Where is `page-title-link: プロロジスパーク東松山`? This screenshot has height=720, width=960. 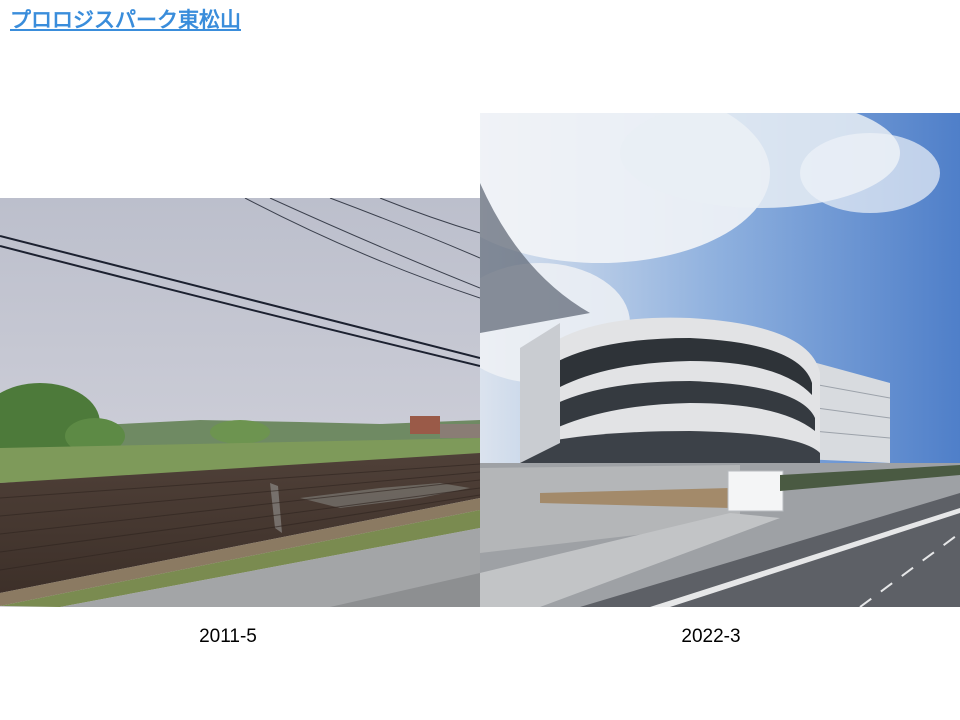 page-title-link: プロロジスパーク東松山 is located at coordinates (125, 19).